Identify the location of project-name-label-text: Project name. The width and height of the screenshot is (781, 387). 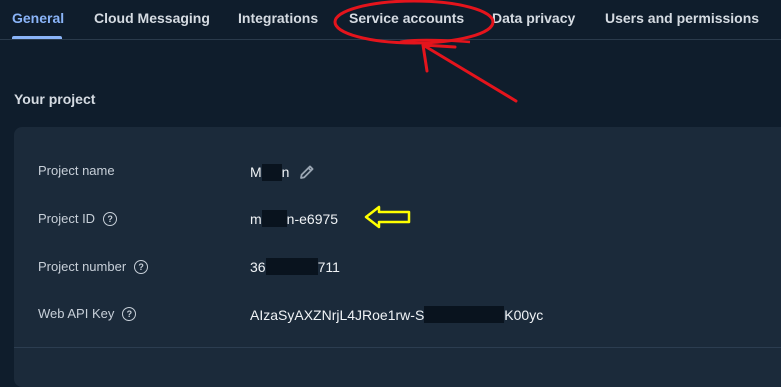
(76, 170).